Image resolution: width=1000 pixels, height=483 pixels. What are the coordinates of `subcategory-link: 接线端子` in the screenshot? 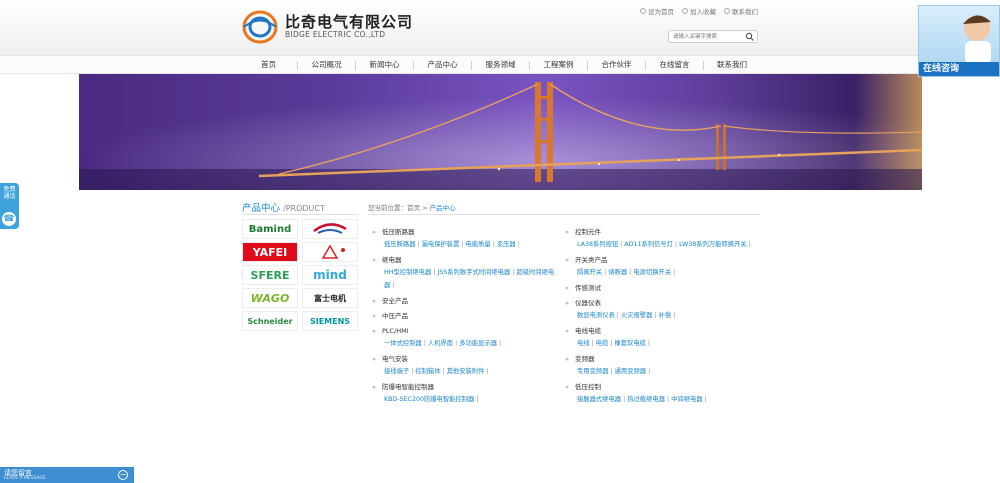 It's located at (399, 371).